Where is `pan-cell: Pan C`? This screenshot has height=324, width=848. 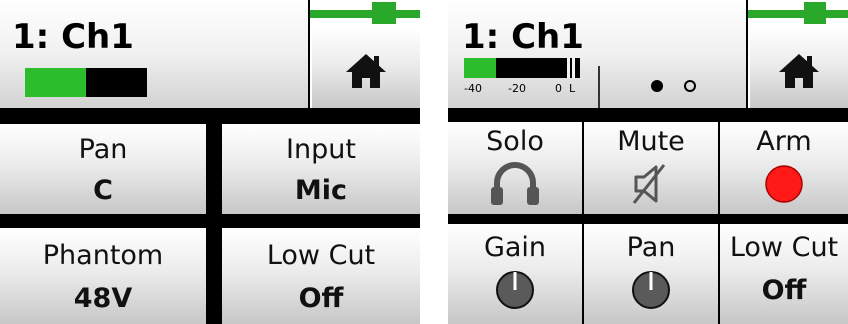
pan-cell: Pan C is located at coordinates (103, 169).